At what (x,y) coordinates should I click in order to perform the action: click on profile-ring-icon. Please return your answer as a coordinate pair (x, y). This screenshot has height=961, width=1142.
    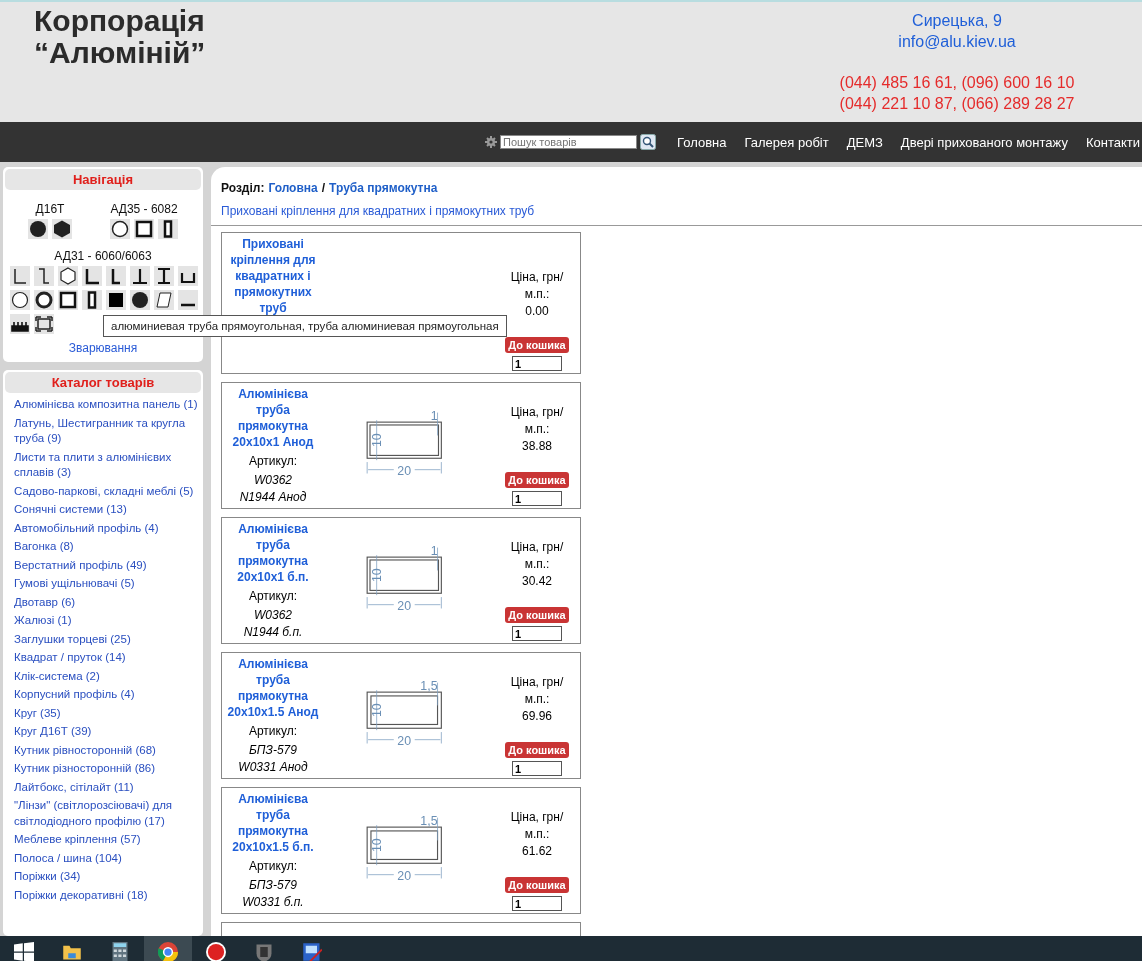
    Looking at the image, I should click on (44, 300).